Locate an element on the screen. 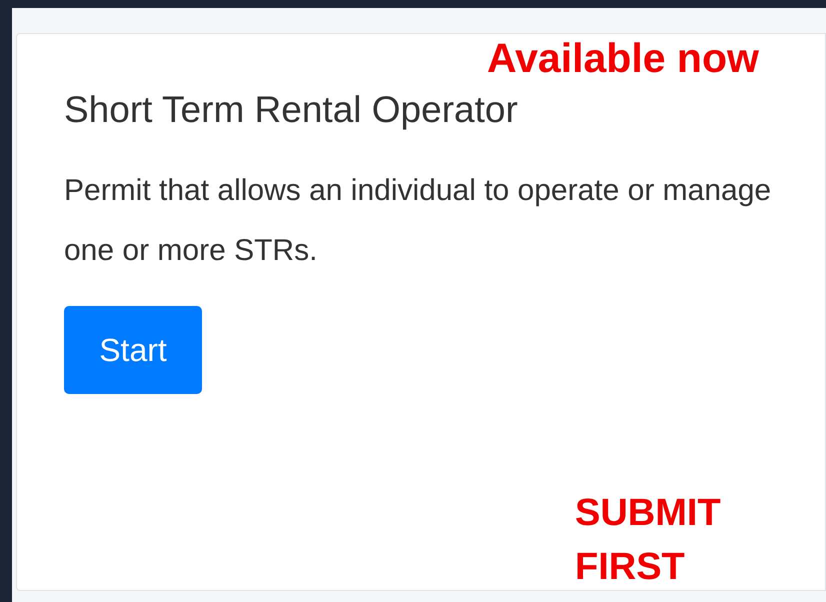 The height and width of the screenshot is (602, 826). start-button: Start is located at coordinates (133, 350).